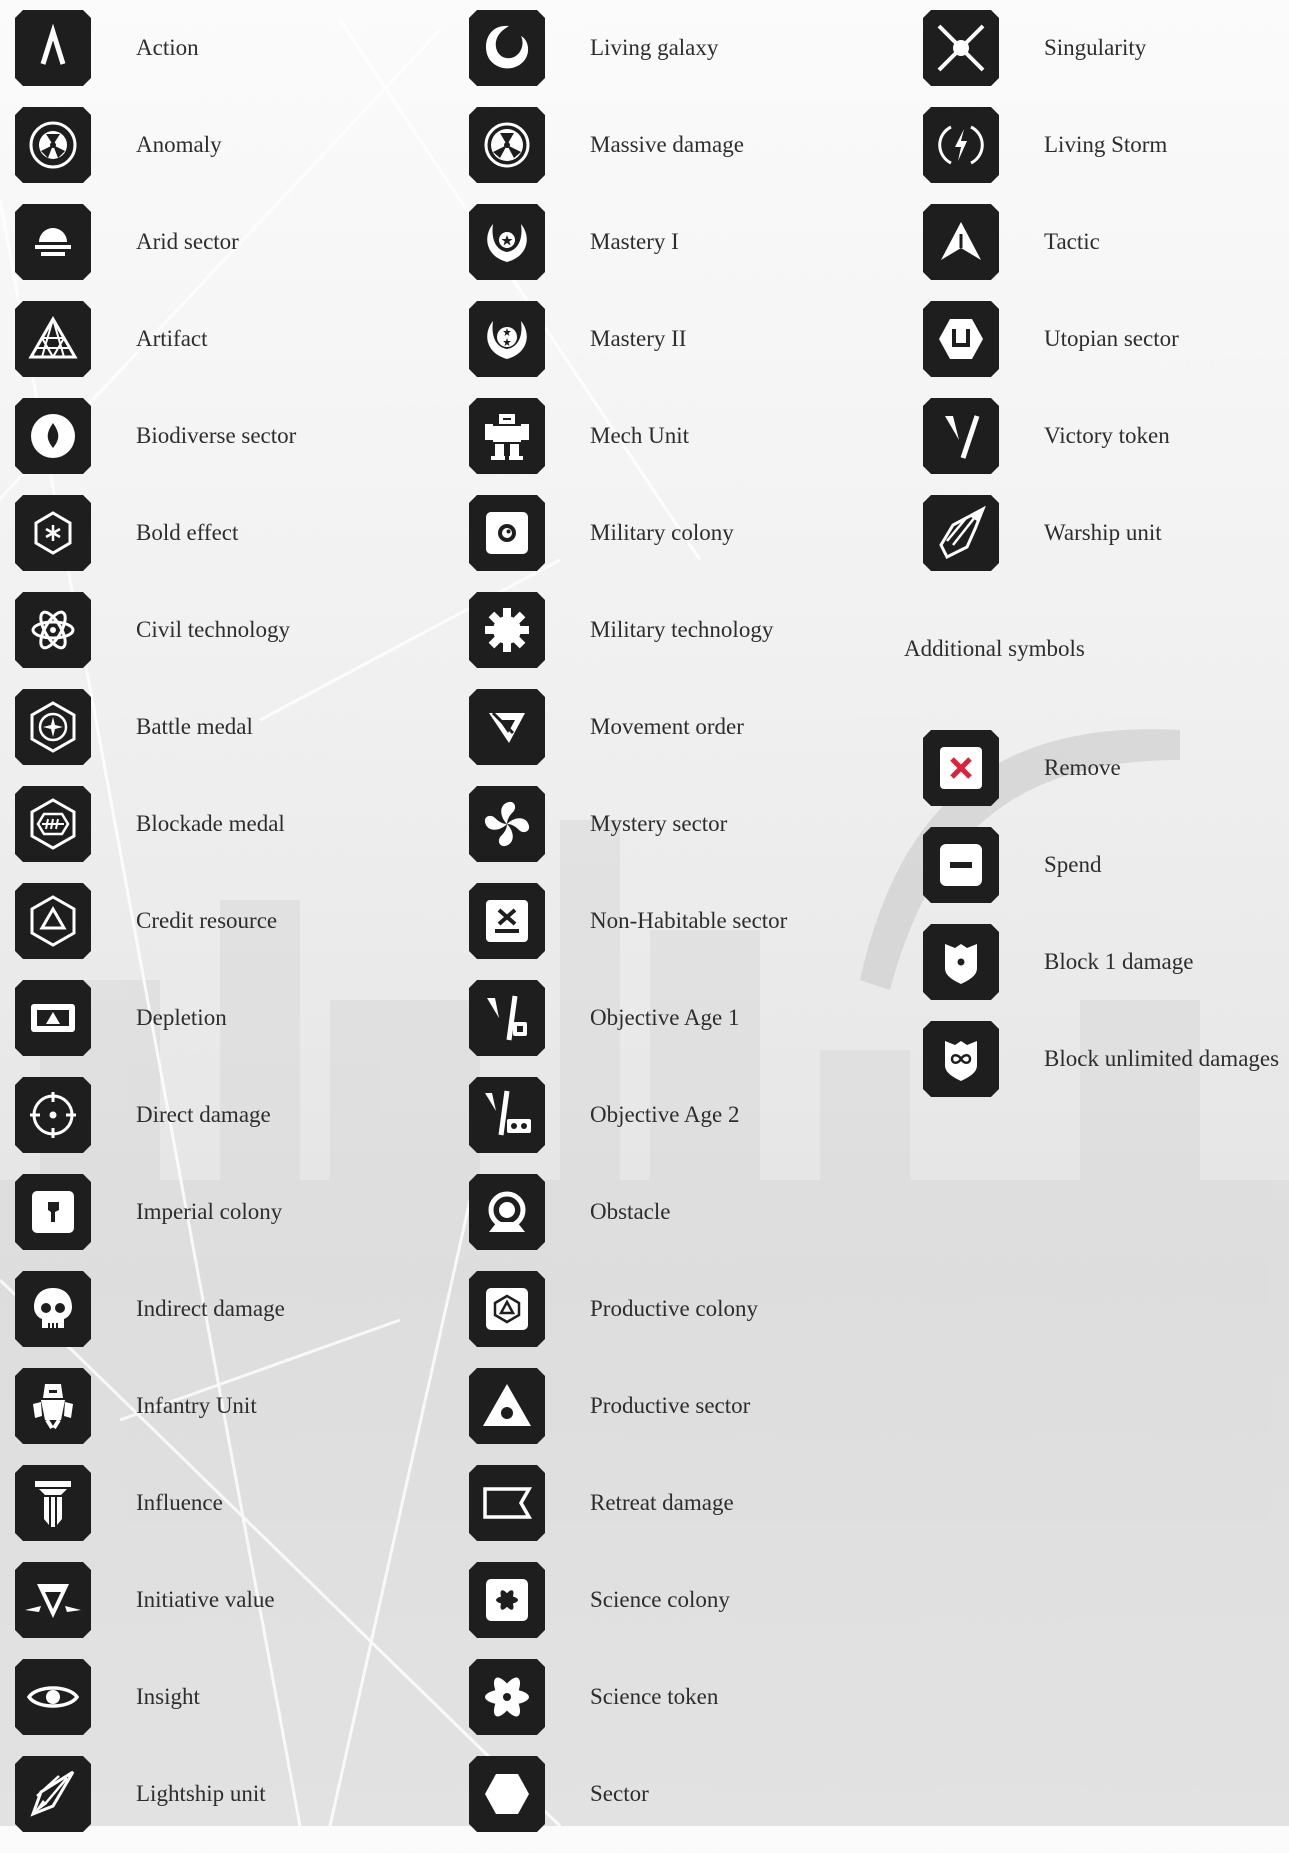 The image size is (1289, 1853). Describe the element at coordinates (53, 533) in the screenshot. I see `bold-effect-icon` at that location.